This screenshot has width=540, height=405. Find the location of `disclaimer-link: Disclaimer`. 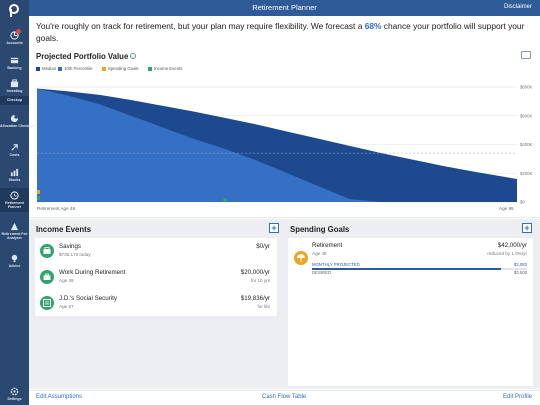

disclaimer-link: Disclaimer is located at coordinates (518, 7).